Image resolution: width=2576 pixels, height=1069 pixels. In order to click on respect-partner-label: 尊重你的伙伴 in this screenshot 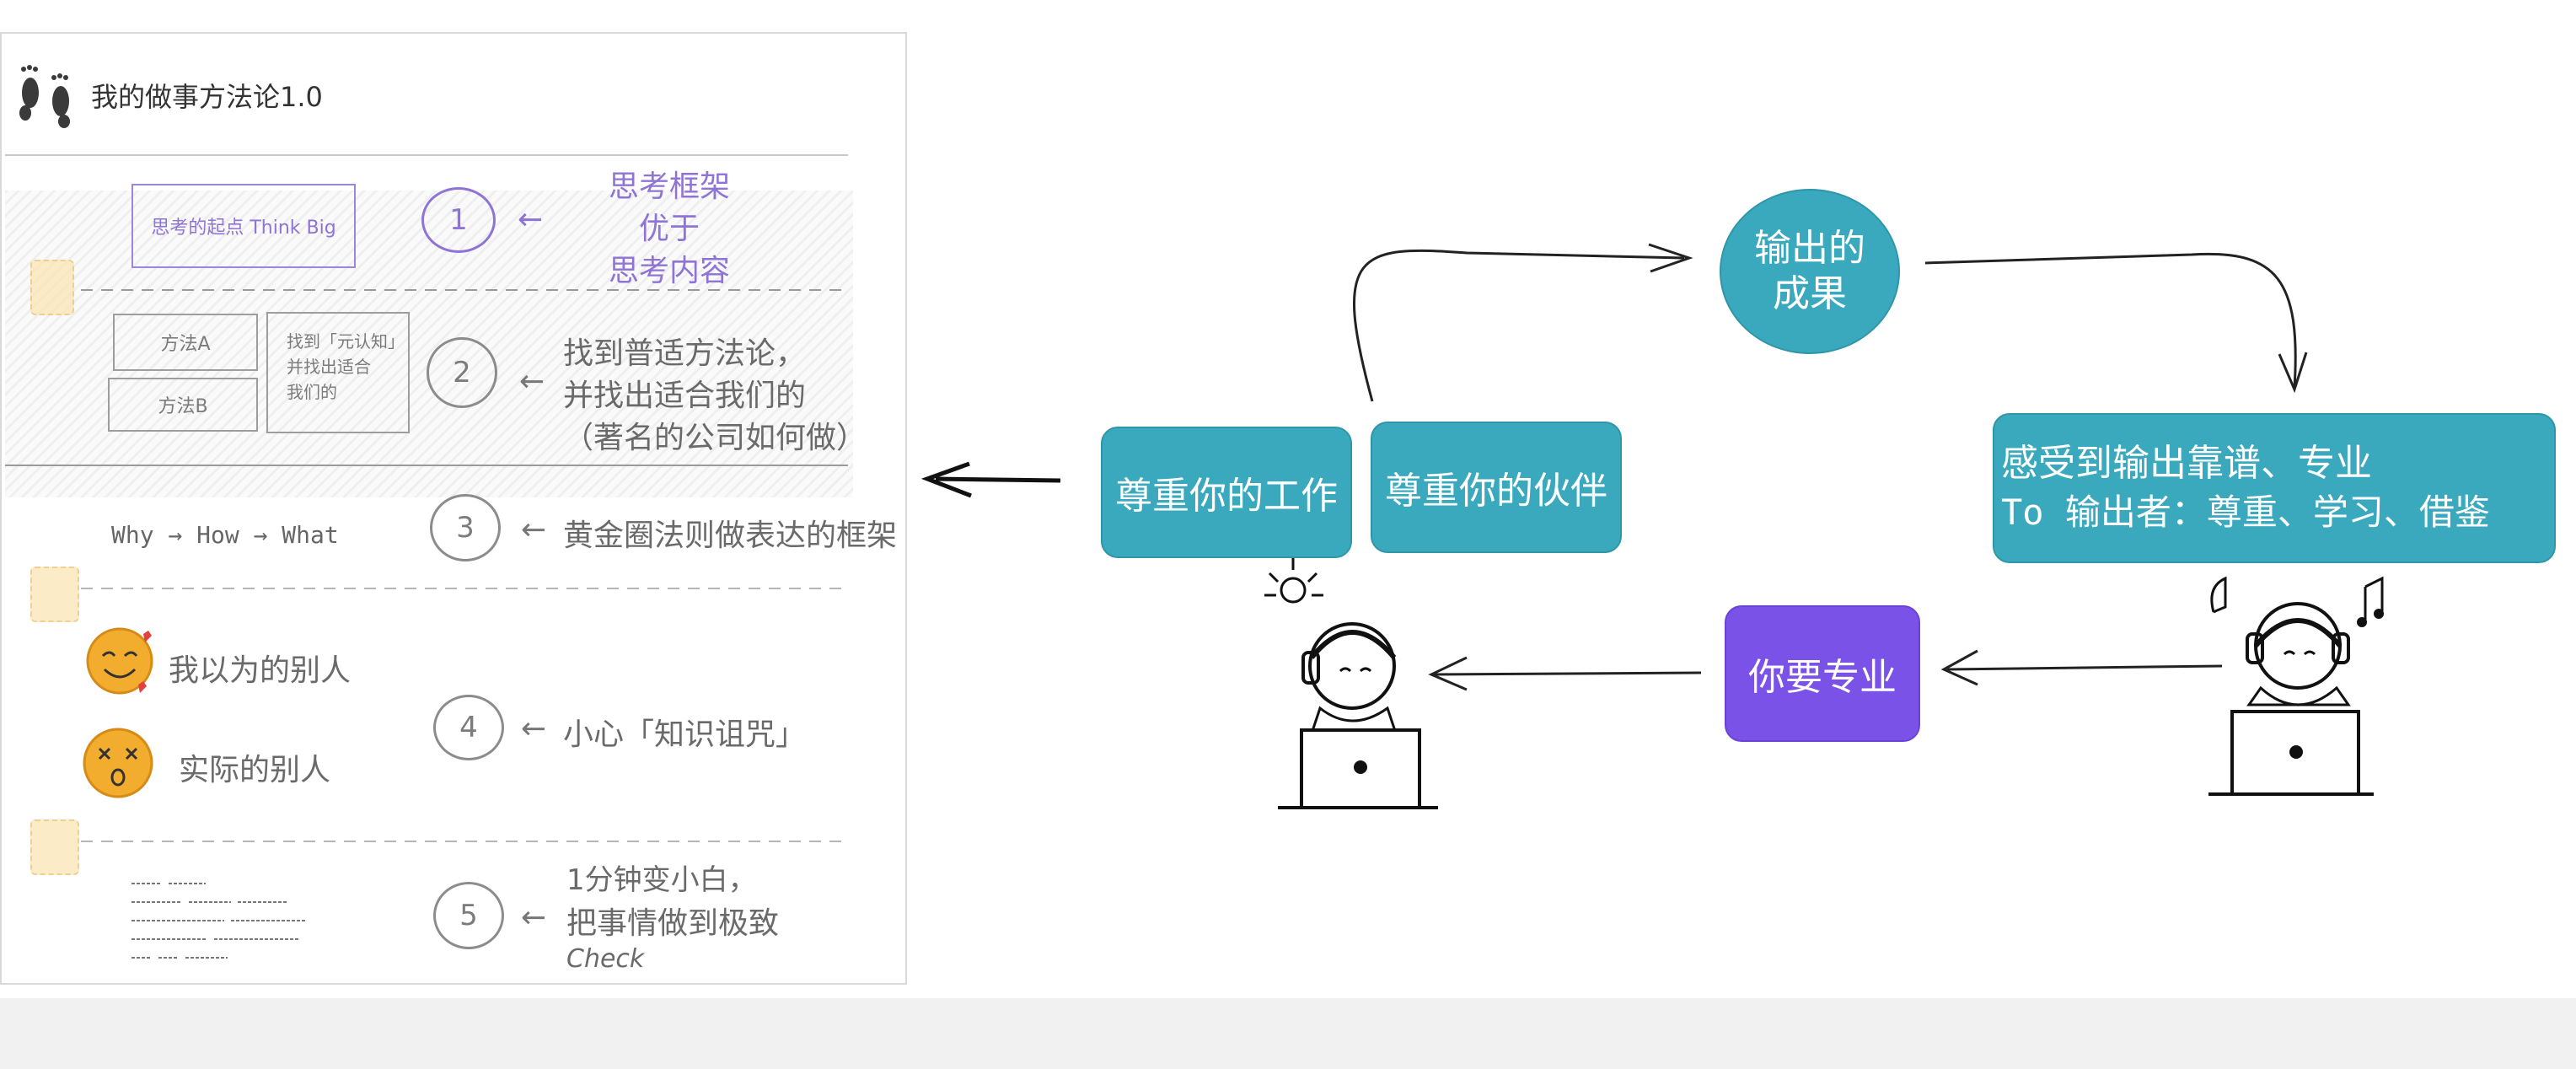, I will do `click(1496, 491)`.